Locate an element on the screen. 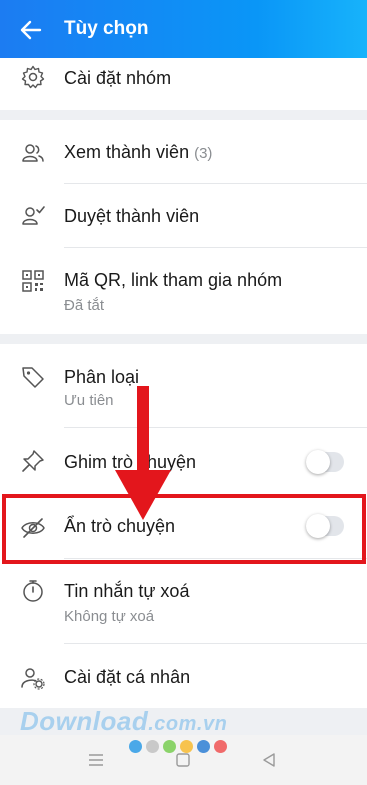 This screenshot has width=367, height=785. menu-item-pin-chat: Ghim trò chuyện is located at coordinates (183, 461).